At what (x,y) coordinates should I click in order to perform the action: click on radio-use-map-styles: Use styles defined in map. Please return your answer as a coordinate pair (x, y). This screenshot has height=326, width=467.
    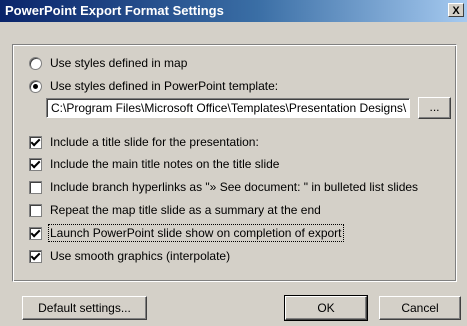
    Looking at the image, I should click on (108, 63).